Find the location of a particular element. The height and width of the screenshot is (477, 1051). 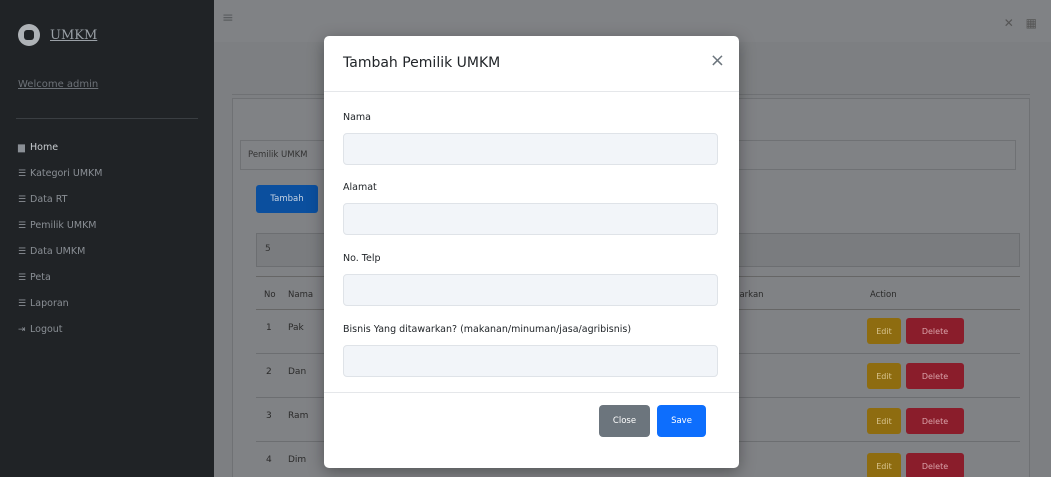

sidebar-divider is located at coordinates (107, 118).